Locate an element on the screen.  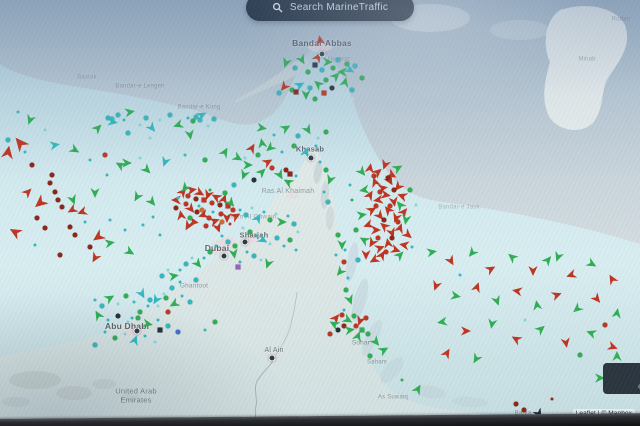
vessel-tooltip: 24 56 @4.647017, 5 is located at coordinates (621, 379).